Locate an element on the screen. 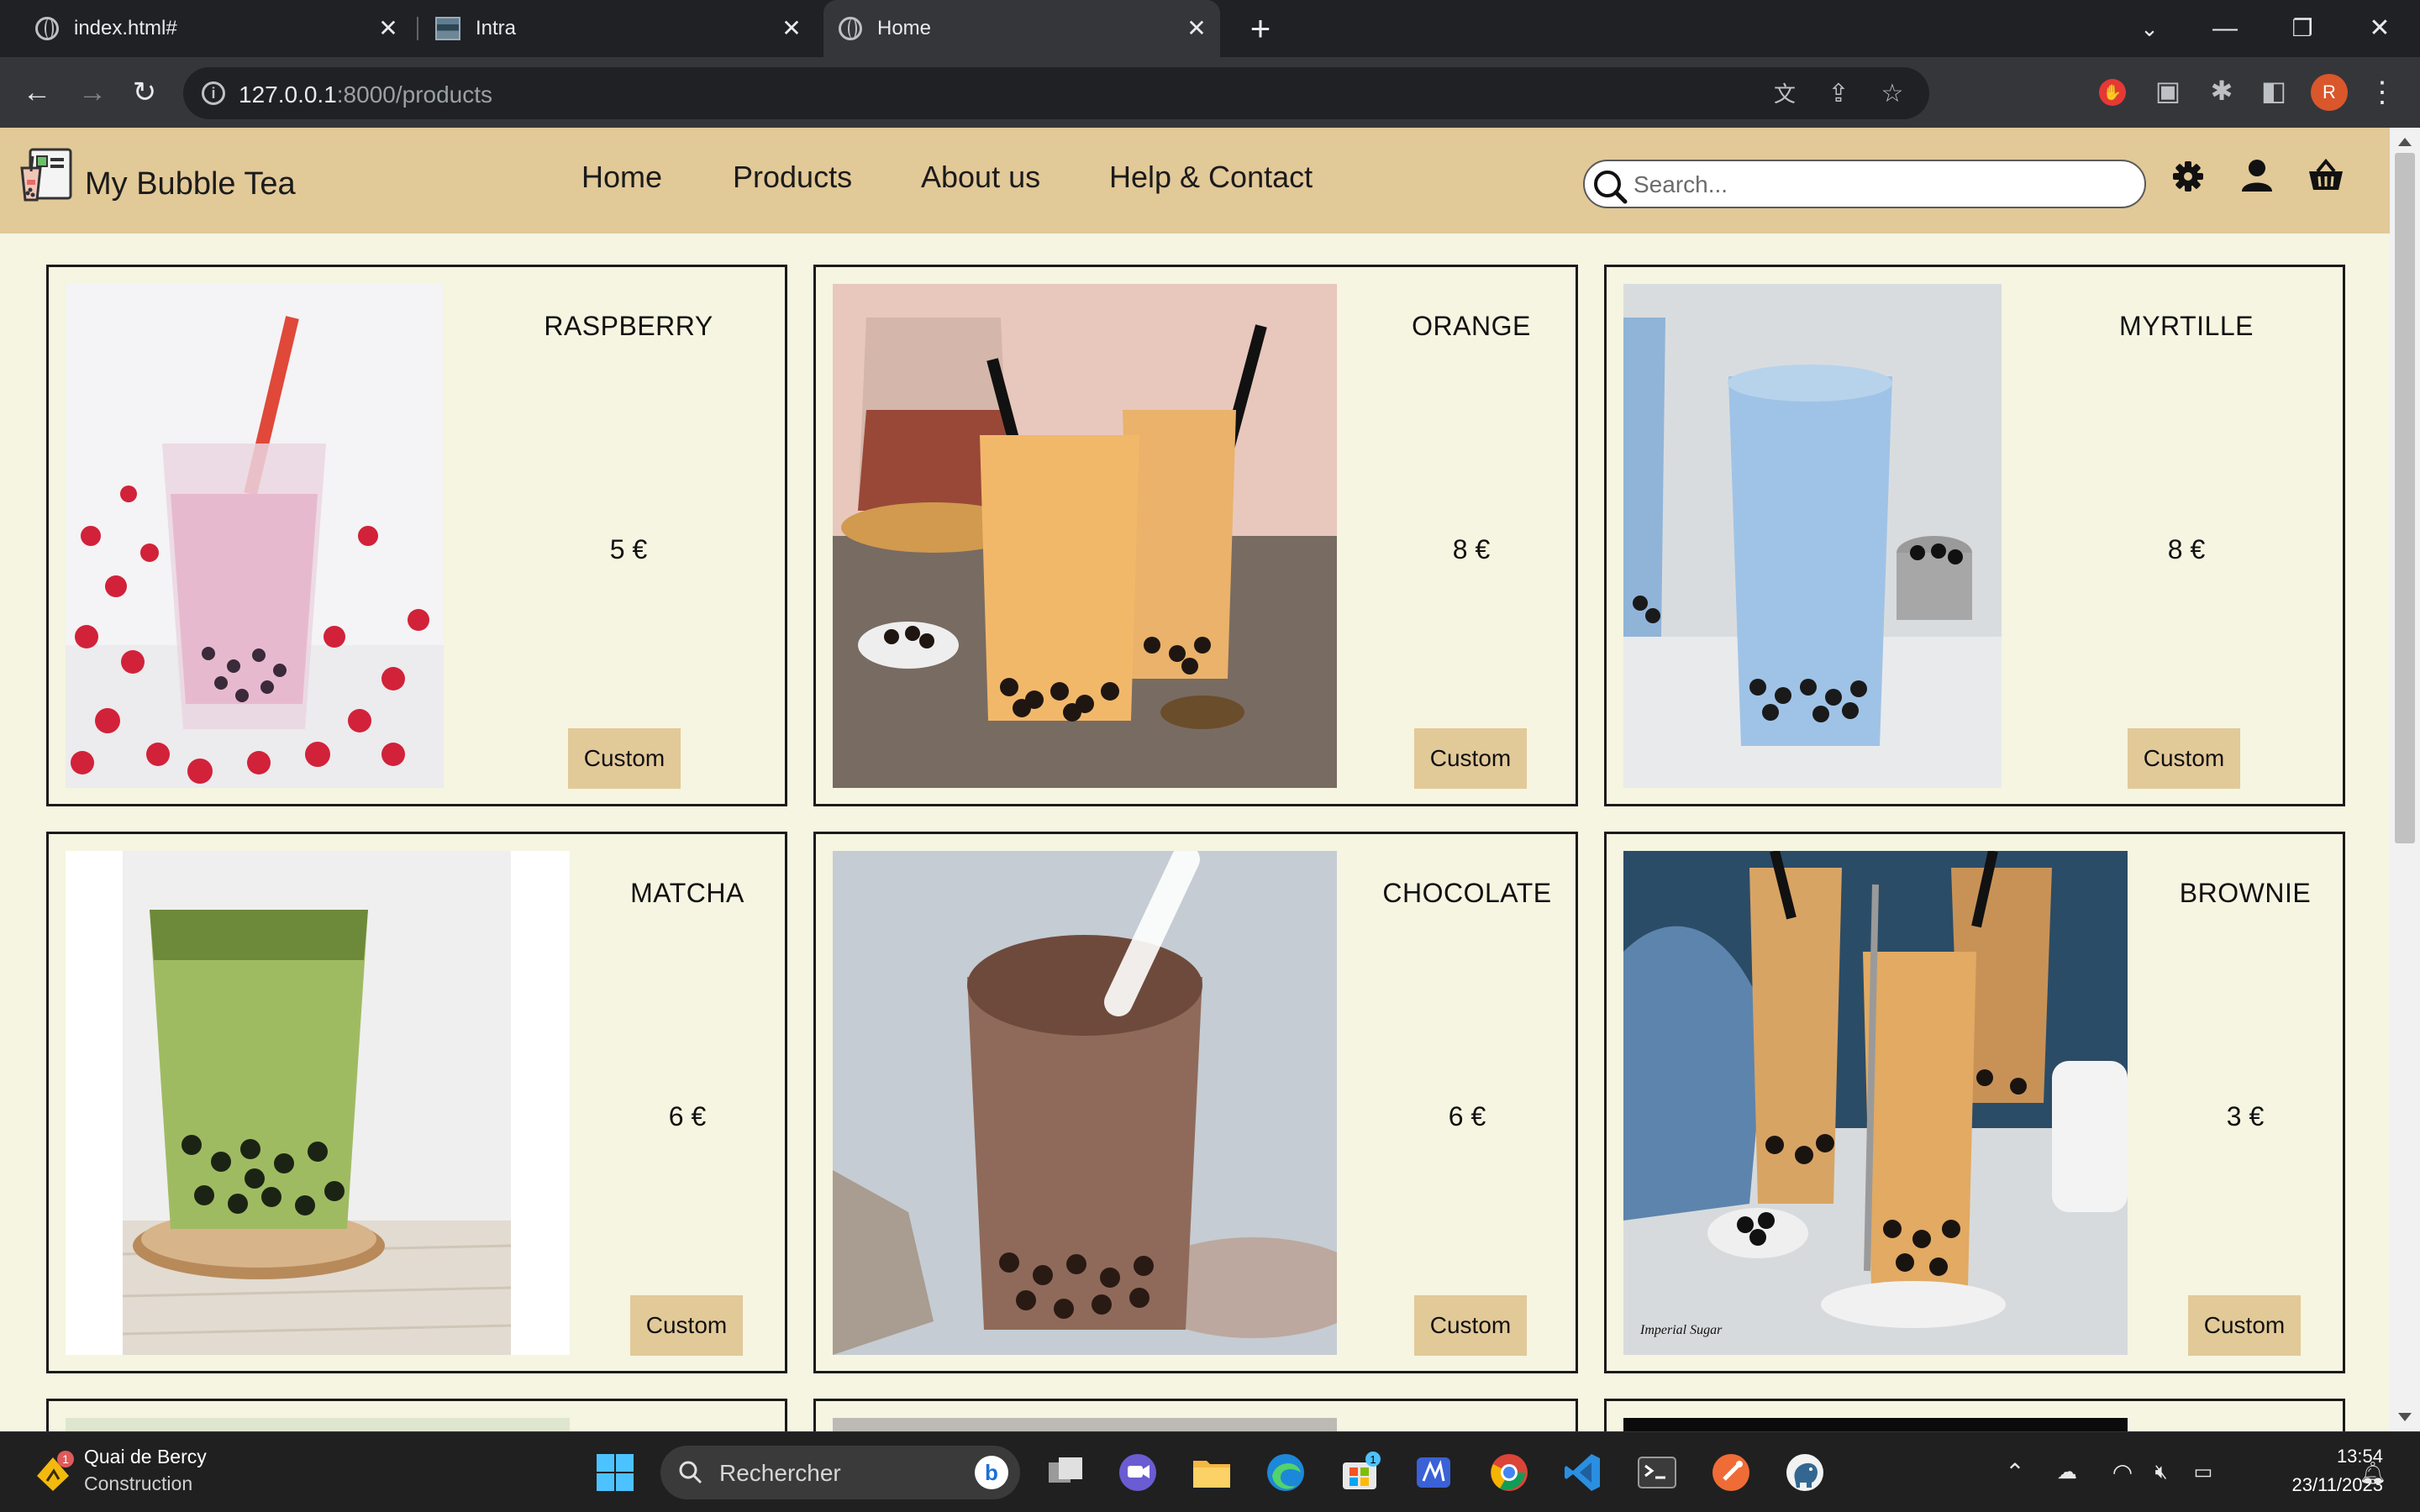 The width and height of the screenshot is (2420, 1512). bing-icon: b is located at coordinates (992, 1472).